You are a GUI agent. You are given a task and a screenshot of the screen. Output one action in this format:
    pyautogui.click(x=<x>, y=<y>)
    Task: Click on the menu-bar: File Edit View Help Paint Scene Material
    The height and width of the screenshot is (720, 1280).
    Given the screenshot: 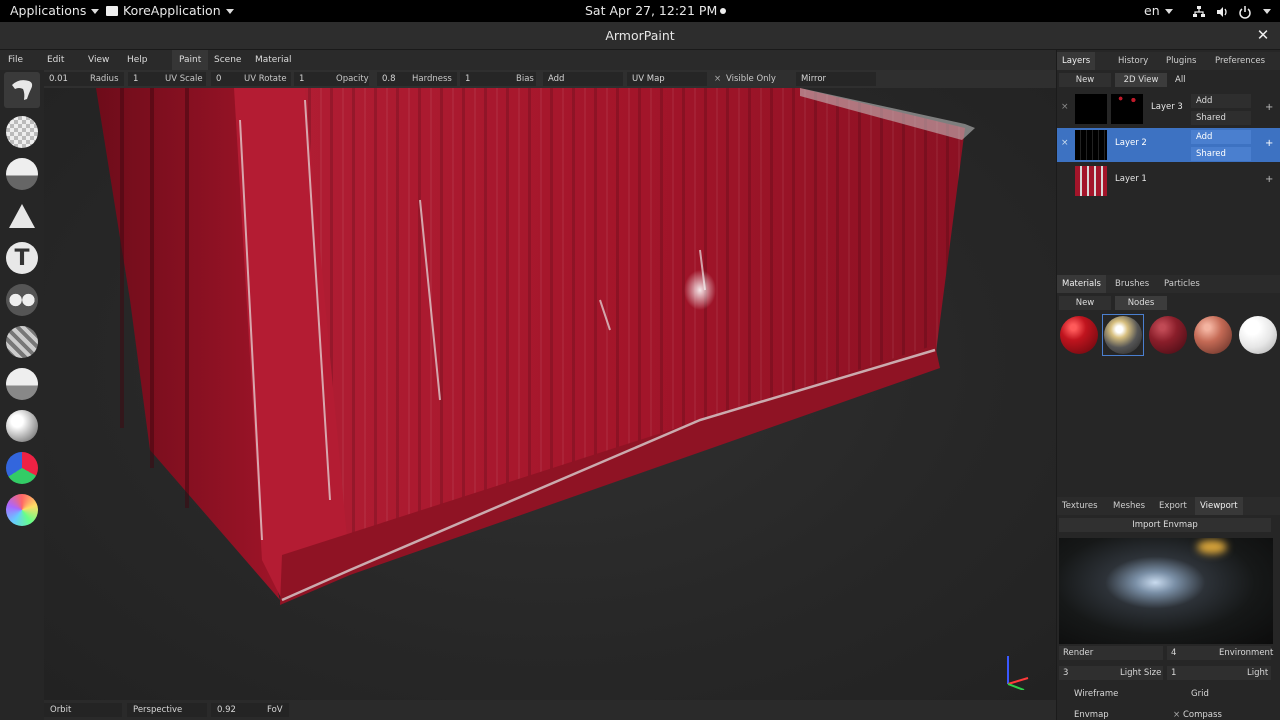 What is the action you would take?
    pyautogui.click(x=528, y=60)
    